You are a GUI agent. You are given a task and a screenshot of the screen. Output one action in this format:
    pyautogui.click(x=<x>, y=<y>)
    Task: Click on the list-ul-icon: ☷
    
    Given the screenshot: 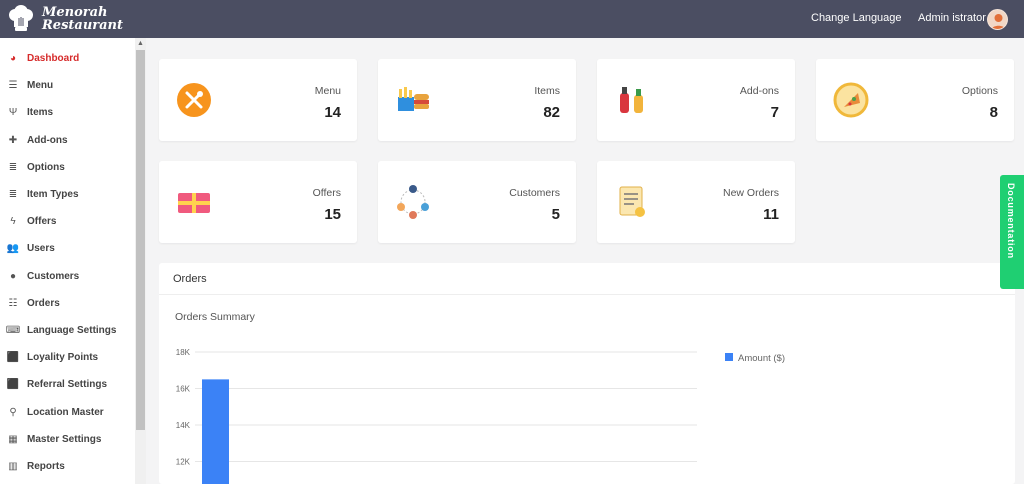 What is the action you would take?
    pyautogui.click(x=13, y=303)
    